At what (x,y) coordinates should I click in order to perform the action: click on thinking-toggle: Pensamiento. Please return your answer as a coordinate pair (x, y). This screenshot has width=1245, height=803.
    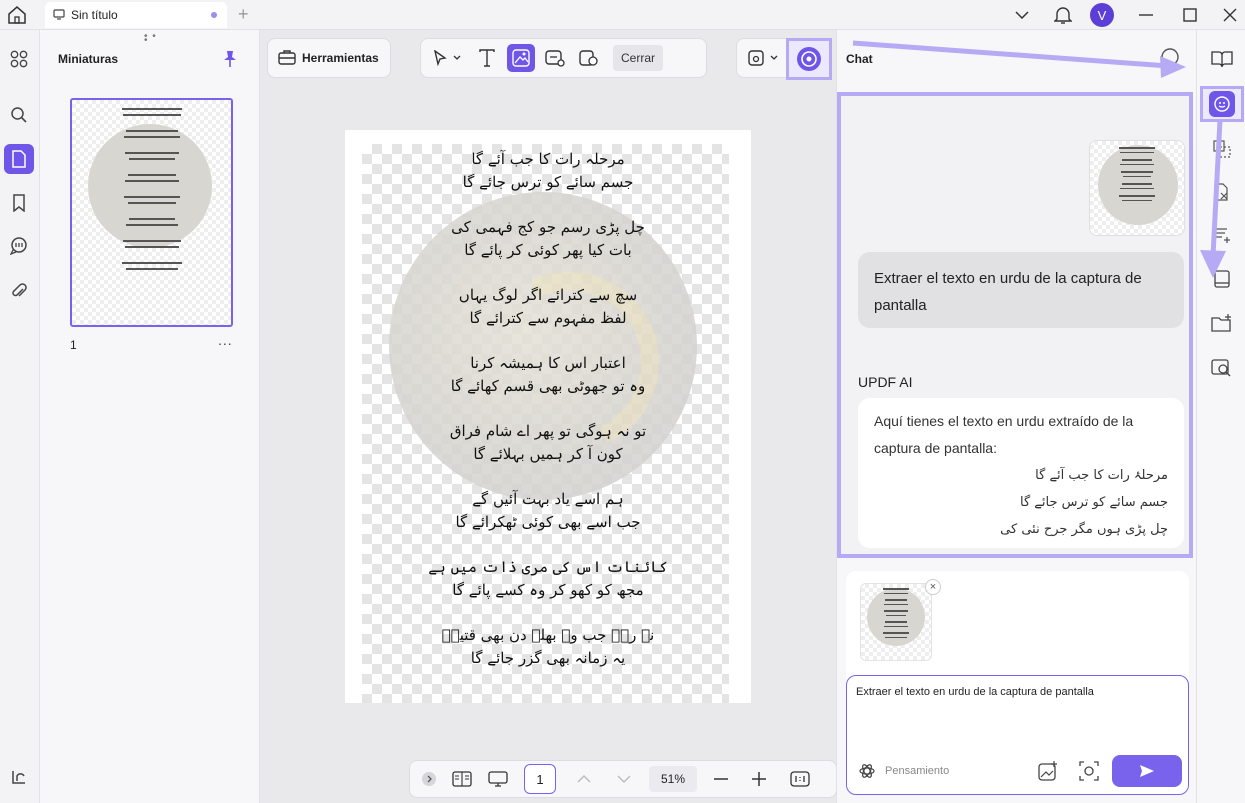
    Looking at the image, I should click on (904, 771).